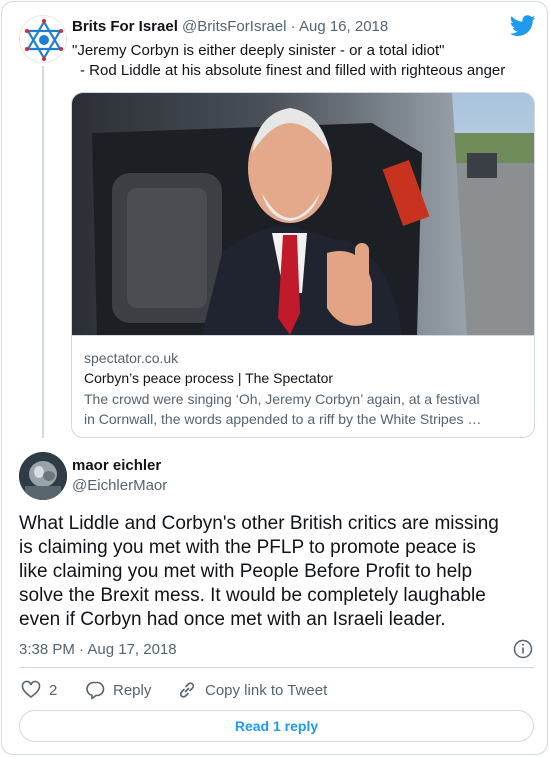 This screenshot has height=757, width=550. What do you see at coordinates (209, 378) in the screenshot?
I see `article-title: Corbyn’s peace process | The Spectator` at bounding box center [209, 378].